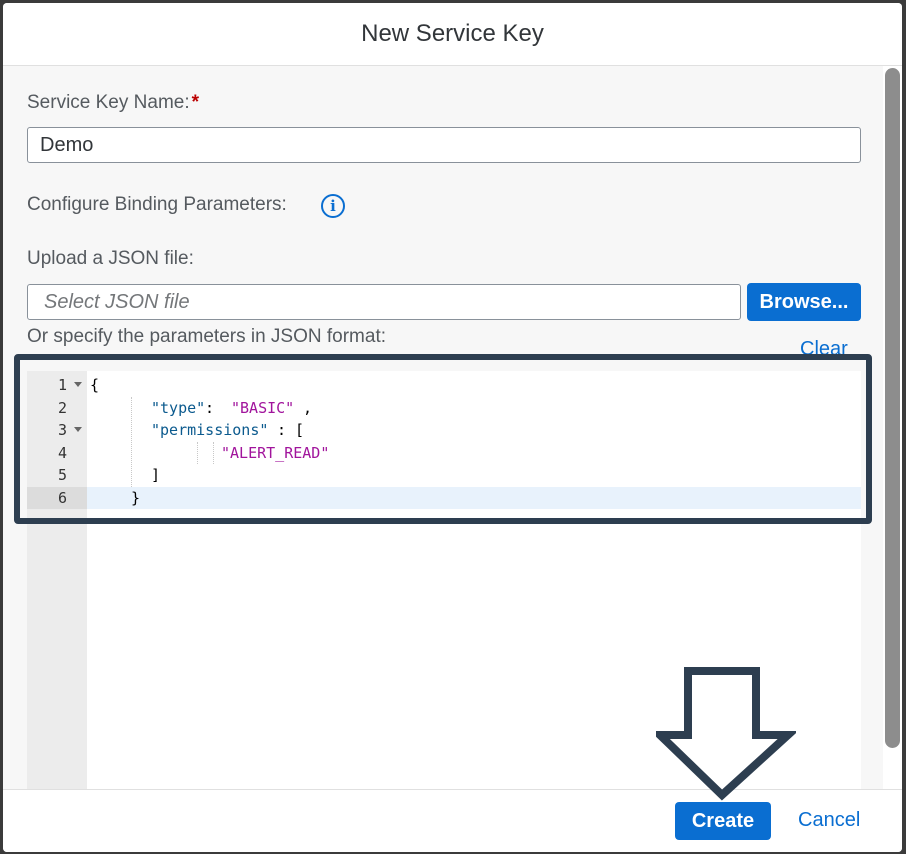  Describe the element at coordinates (110, 258) in the screenshot. I see `upload-json-label: Upload a JSON file:` at that location.